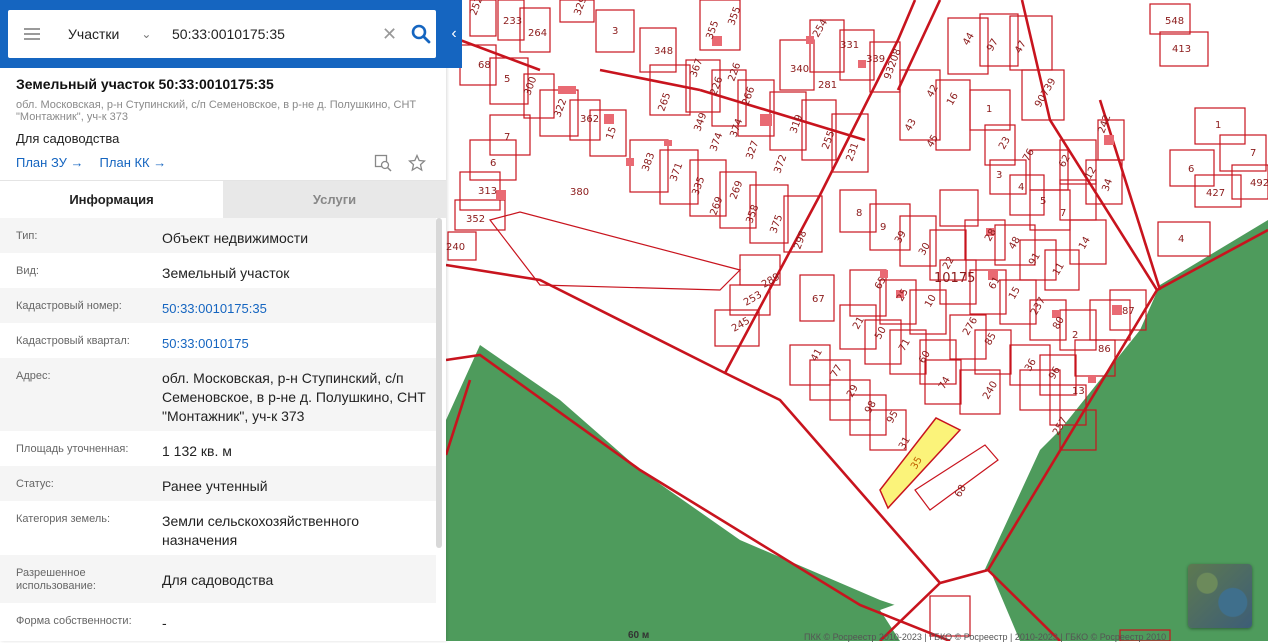 This screenshot has width=1268, height=643. Describe the element at coordinates (716, 86) in the screenshot. I see `svg-text: 226` at that location.